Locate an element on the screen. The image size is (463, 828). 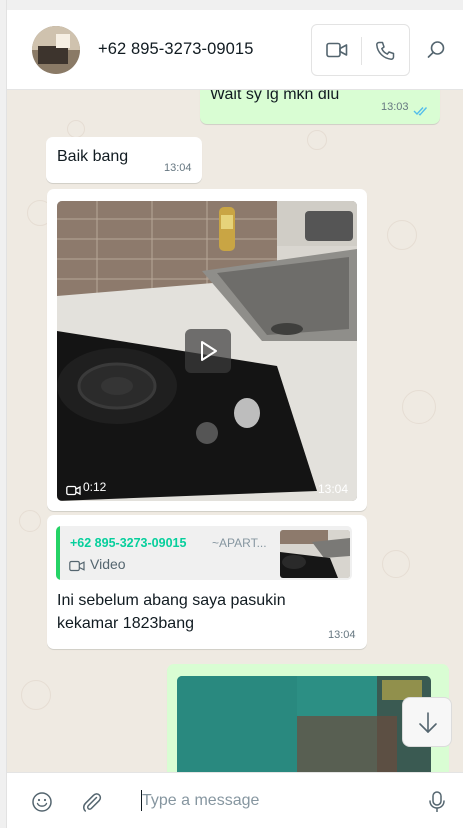
microphone-icon is located at coordinates (437, 804).